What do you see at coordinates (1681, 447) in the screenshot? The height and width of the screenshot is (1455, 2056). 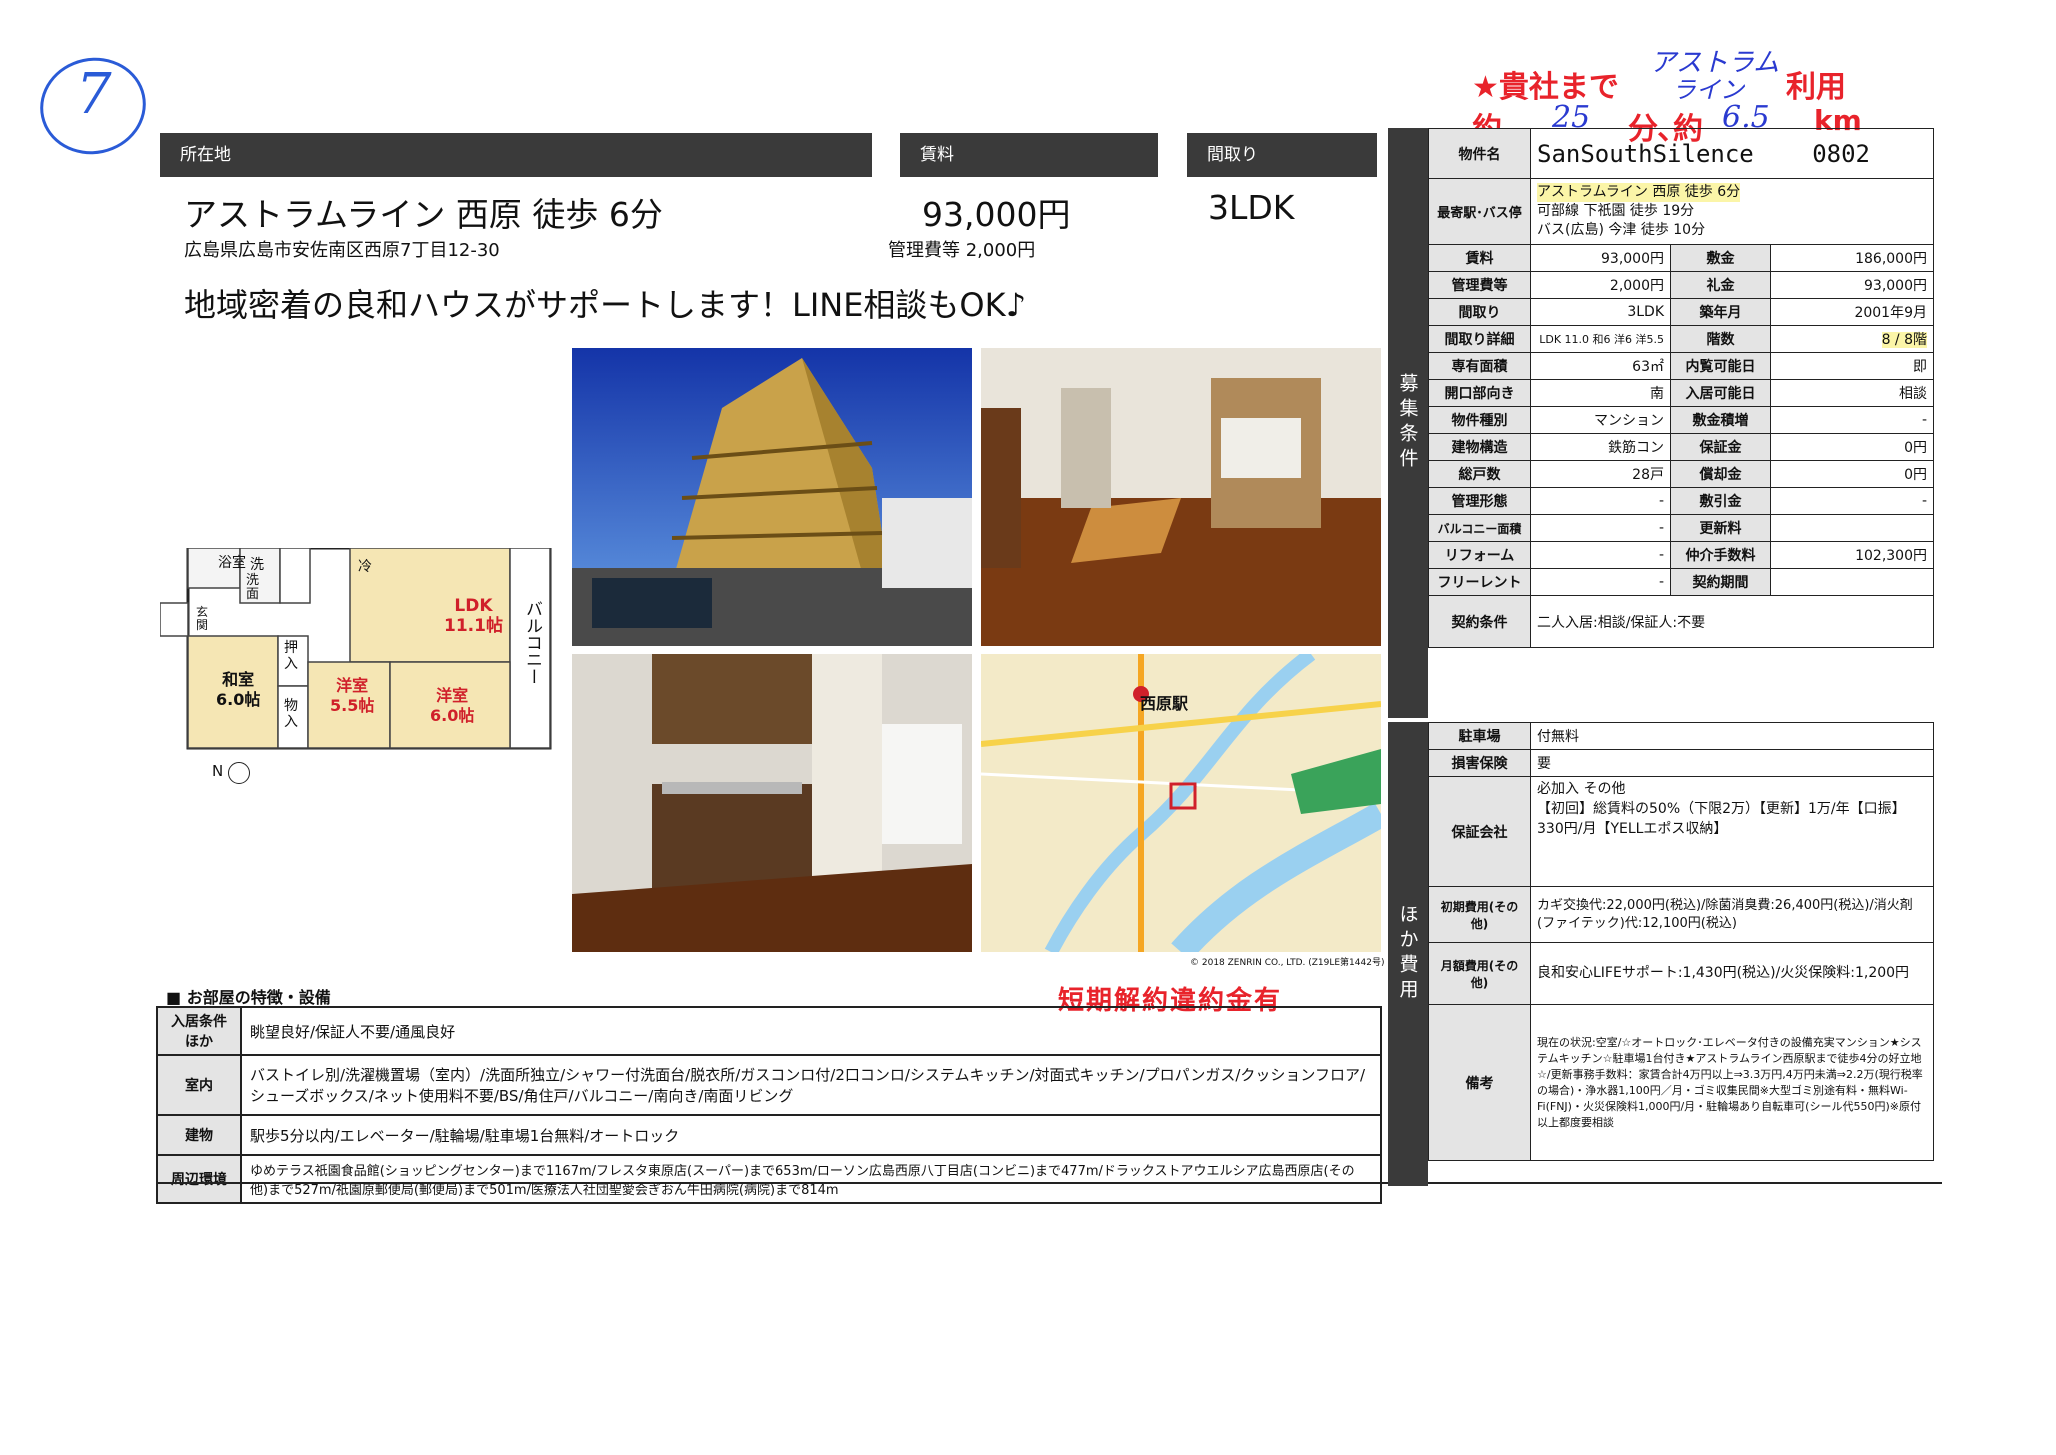 I see `table-row: 建物構造 鉄筋コン 保証金 0円` at bounding box center [1681, 447].